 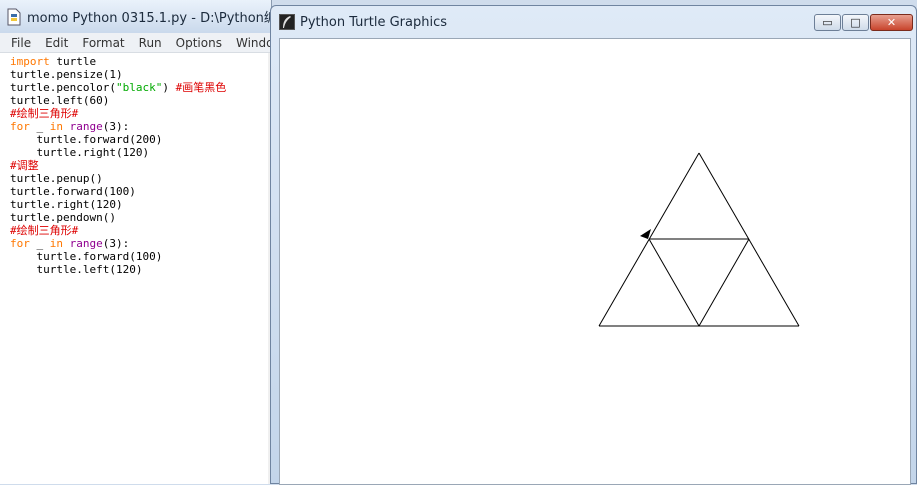 I want to click on code-token: turtle, so click(x=73, y=61).